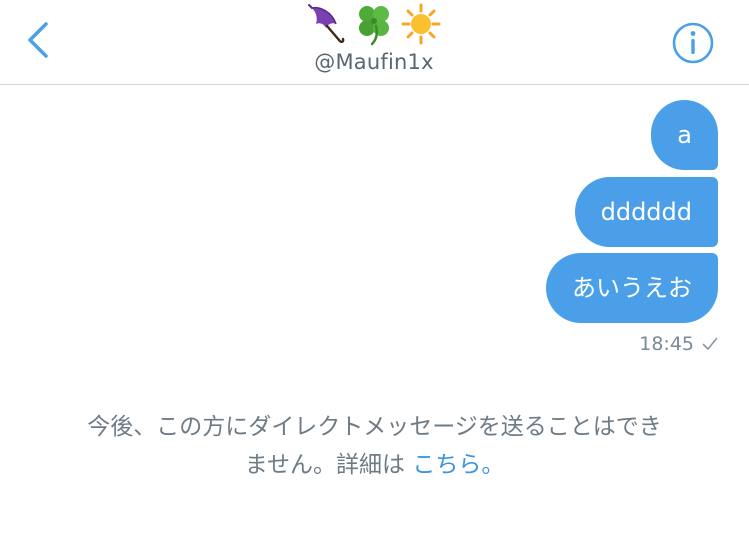 Image resolution: width=749 pixels, height=539 pixels. I want to click on conversation-title: @Maufin1x, so click(374, 42).